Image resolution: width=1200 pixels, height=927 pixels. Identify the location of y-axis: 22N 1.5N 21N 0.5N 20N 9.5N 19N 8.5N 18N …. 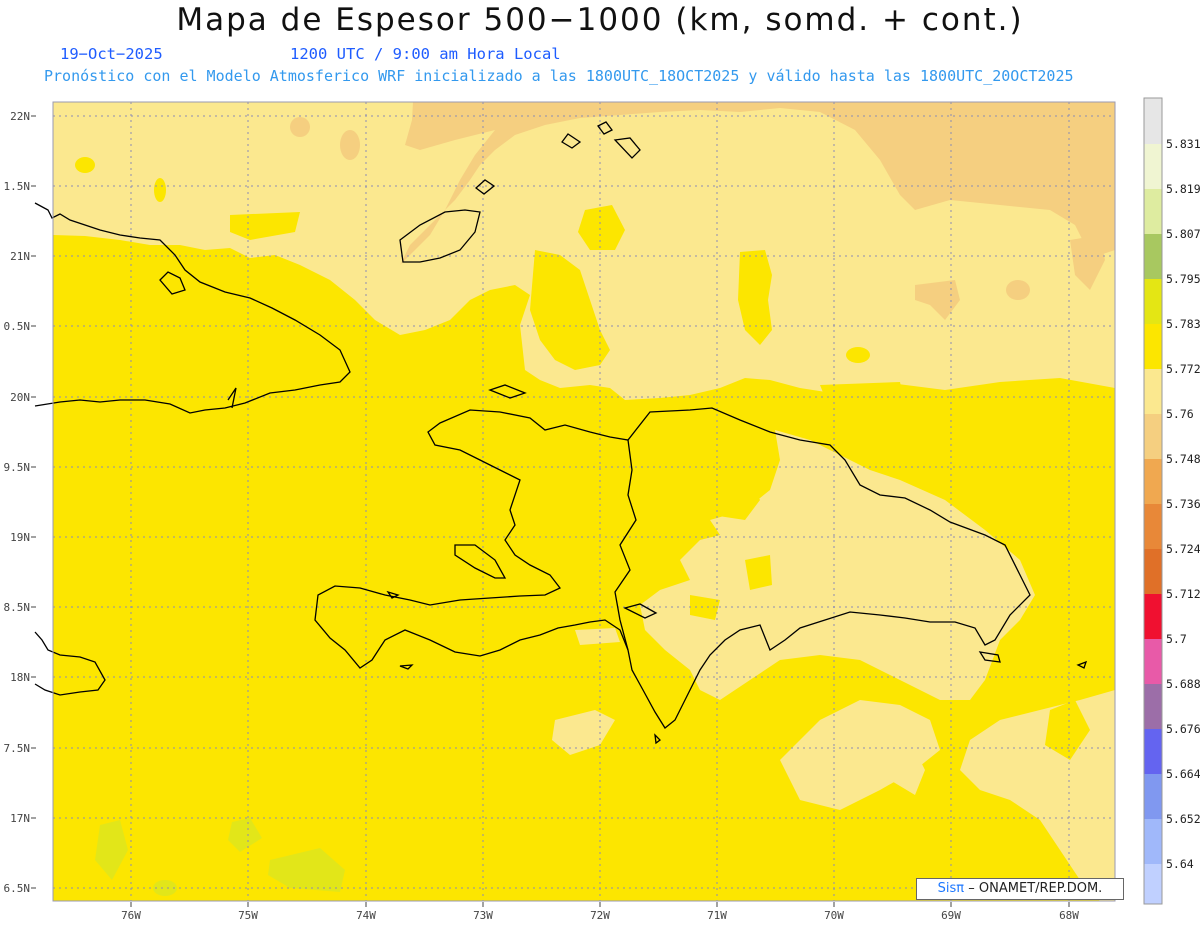
(17, 502).